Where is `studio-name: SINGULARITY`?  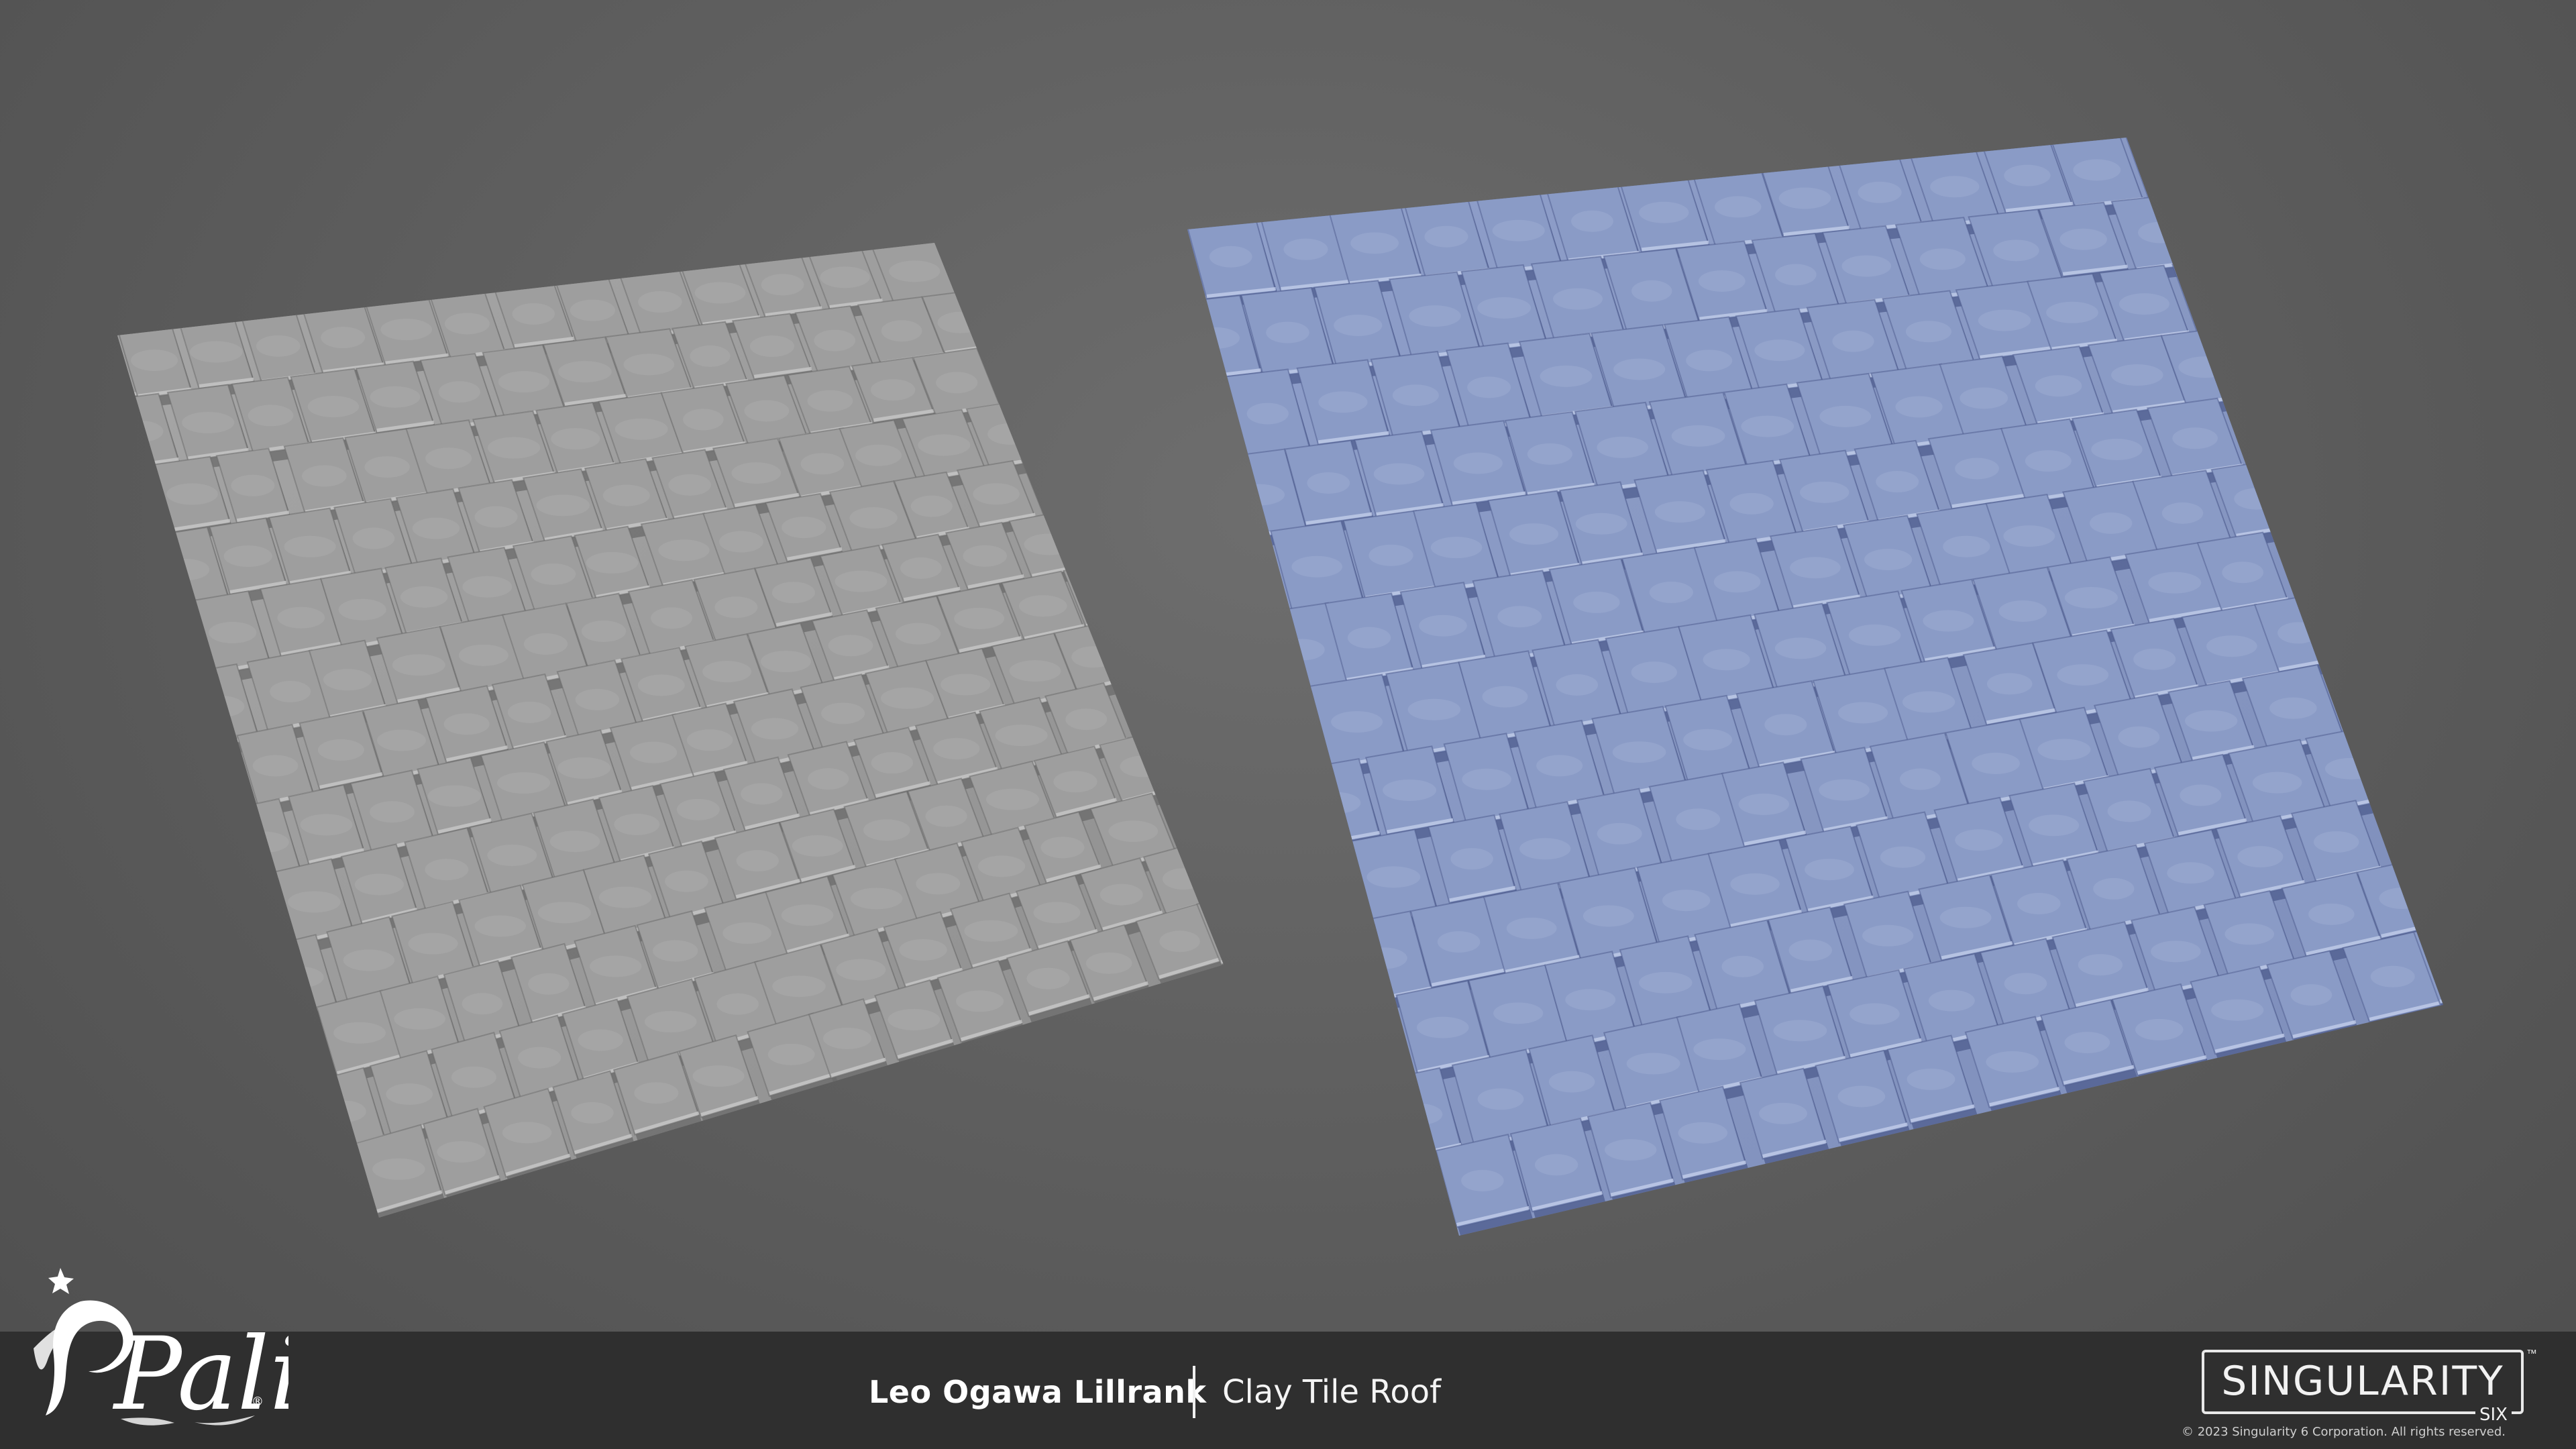 studio-name: SINGULARITY is located at coordinates (2362, 1381).